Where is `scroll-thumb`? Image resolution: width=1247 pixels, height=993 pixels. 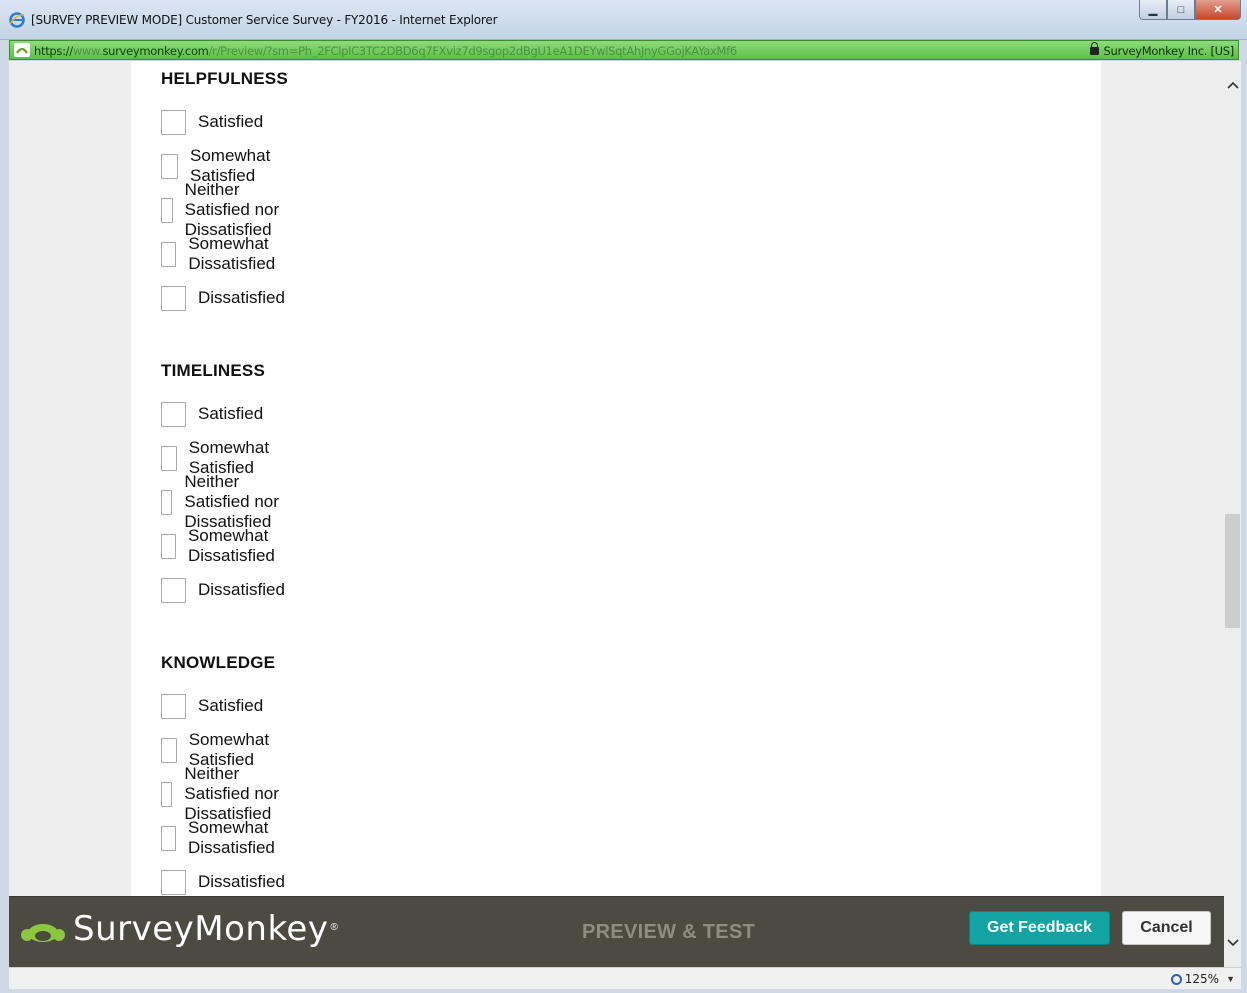 scroll-thumb is located at coordinates (1232, 571).